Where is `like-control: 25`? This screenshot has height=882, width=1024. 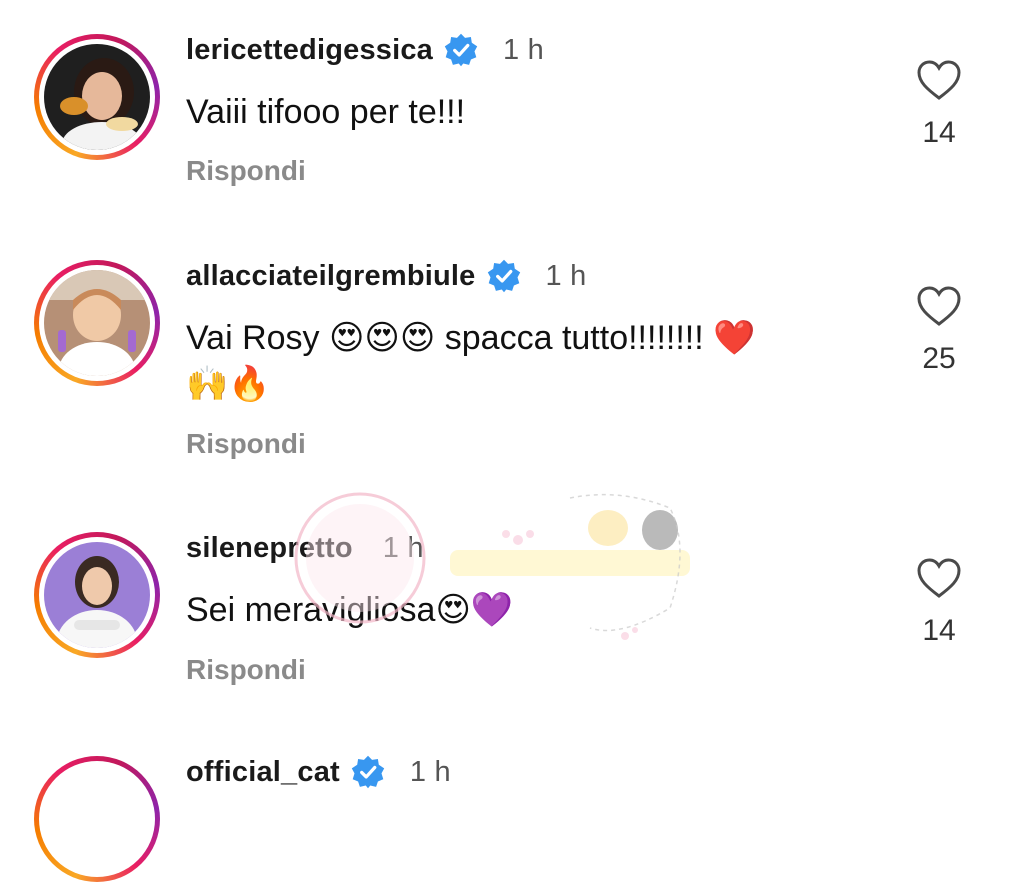 like-control: 25 is located at coordinates (939, 330).